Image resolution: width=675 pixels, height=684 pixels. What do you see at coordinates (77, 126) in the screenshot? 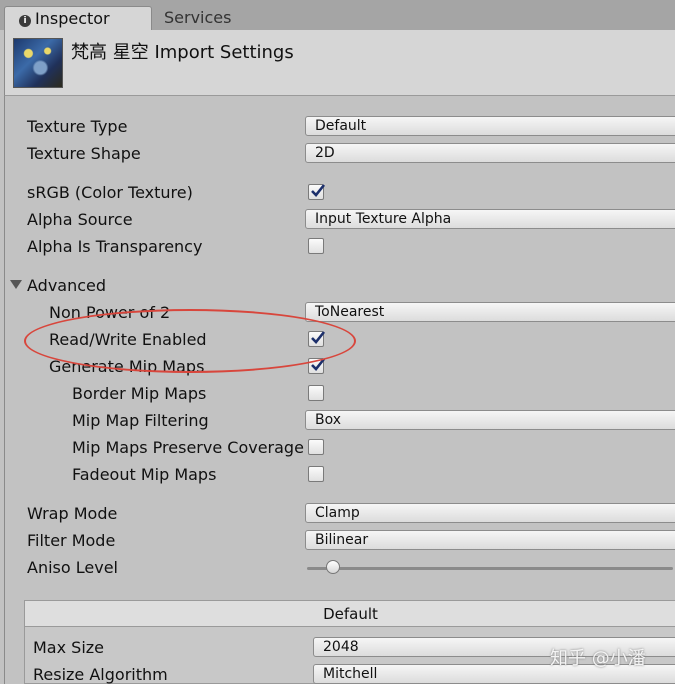
I see `texture-type-label: Texture Type` at bounding box center [77, 126].